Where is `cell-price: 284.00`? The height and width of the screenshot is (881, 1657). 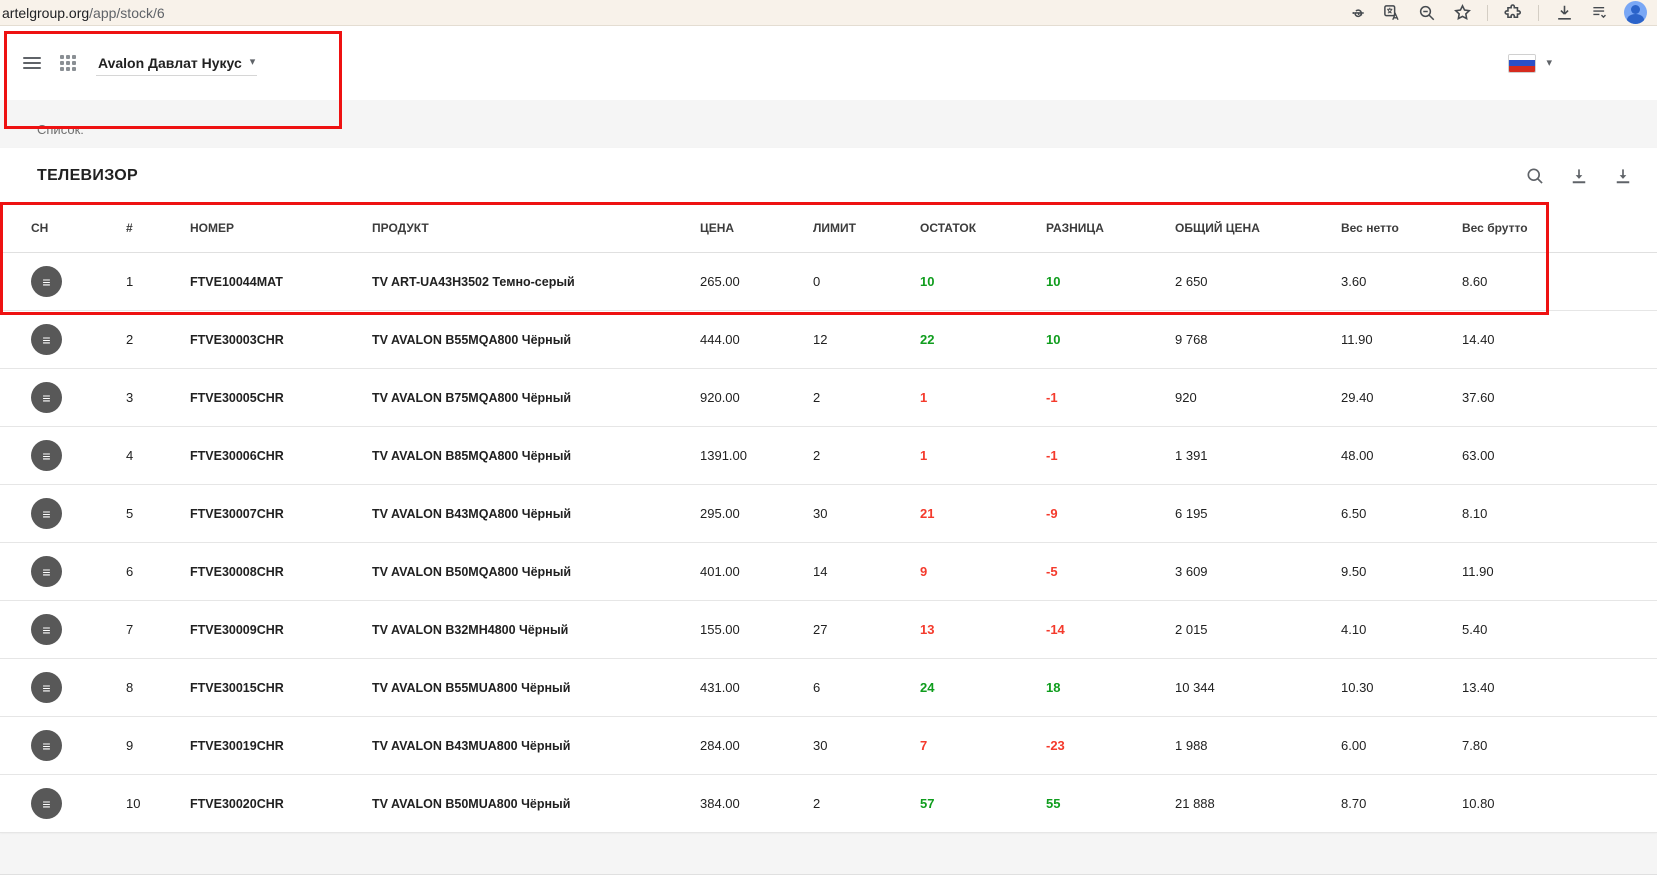
cell-price: 284.00 is located at coordinates (720, 745).